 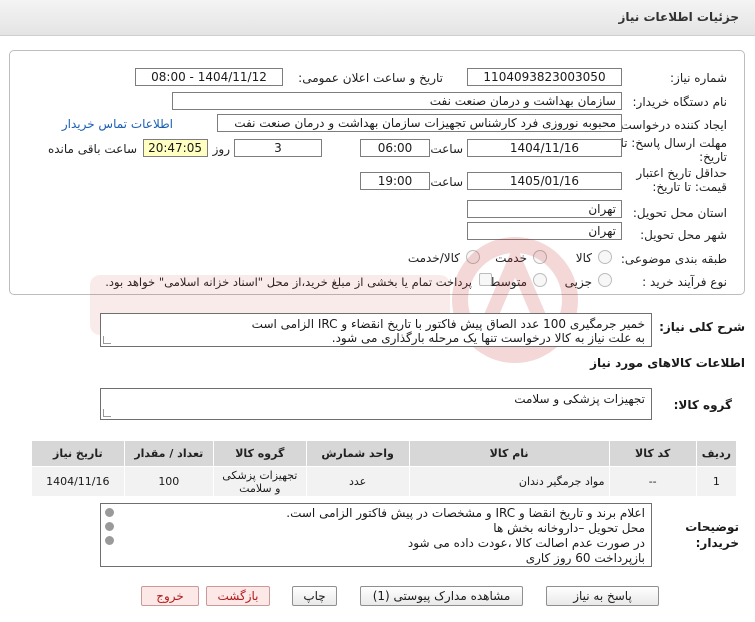 I want to click on deadline-time-label: ساعت, so click(x=446, y=149).